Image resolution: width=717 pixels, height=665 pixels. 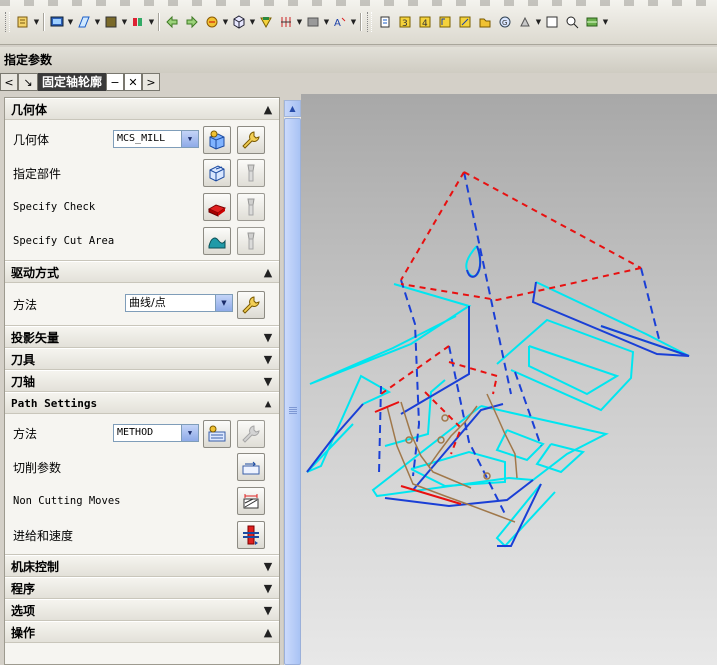 I want to click on section-icon, so click(x=84, y=22).